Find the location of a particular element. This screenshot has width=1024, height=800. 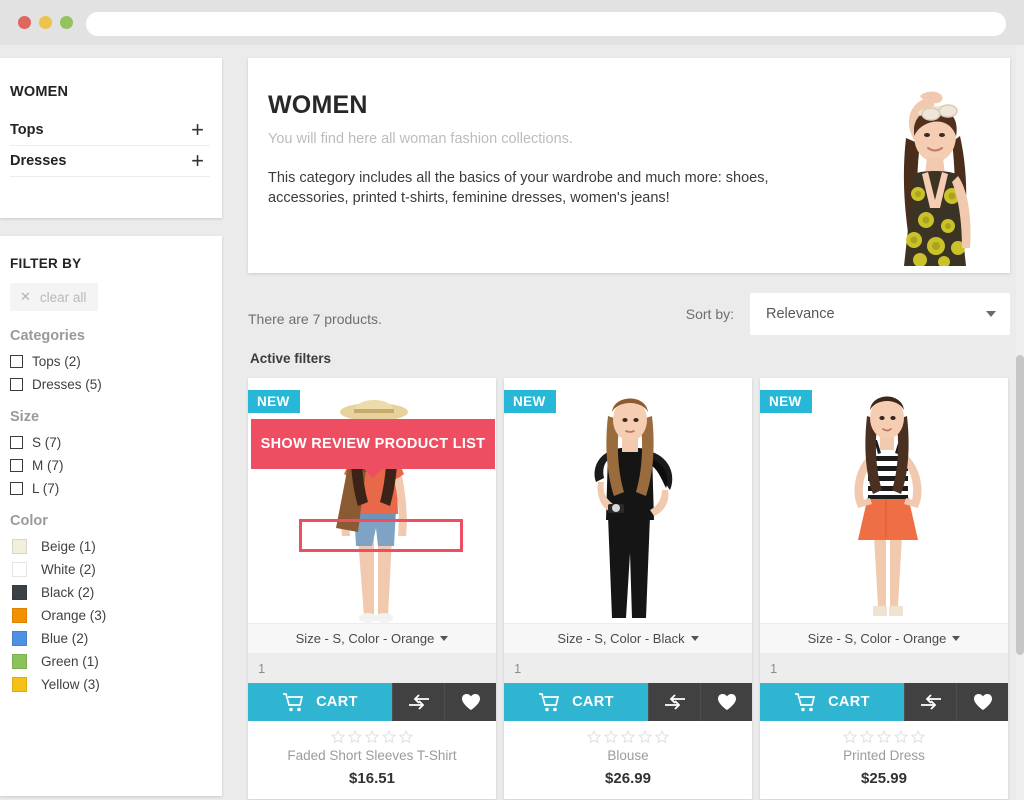

sidebar-item-label: Tops is located at coordinates (27, 130).